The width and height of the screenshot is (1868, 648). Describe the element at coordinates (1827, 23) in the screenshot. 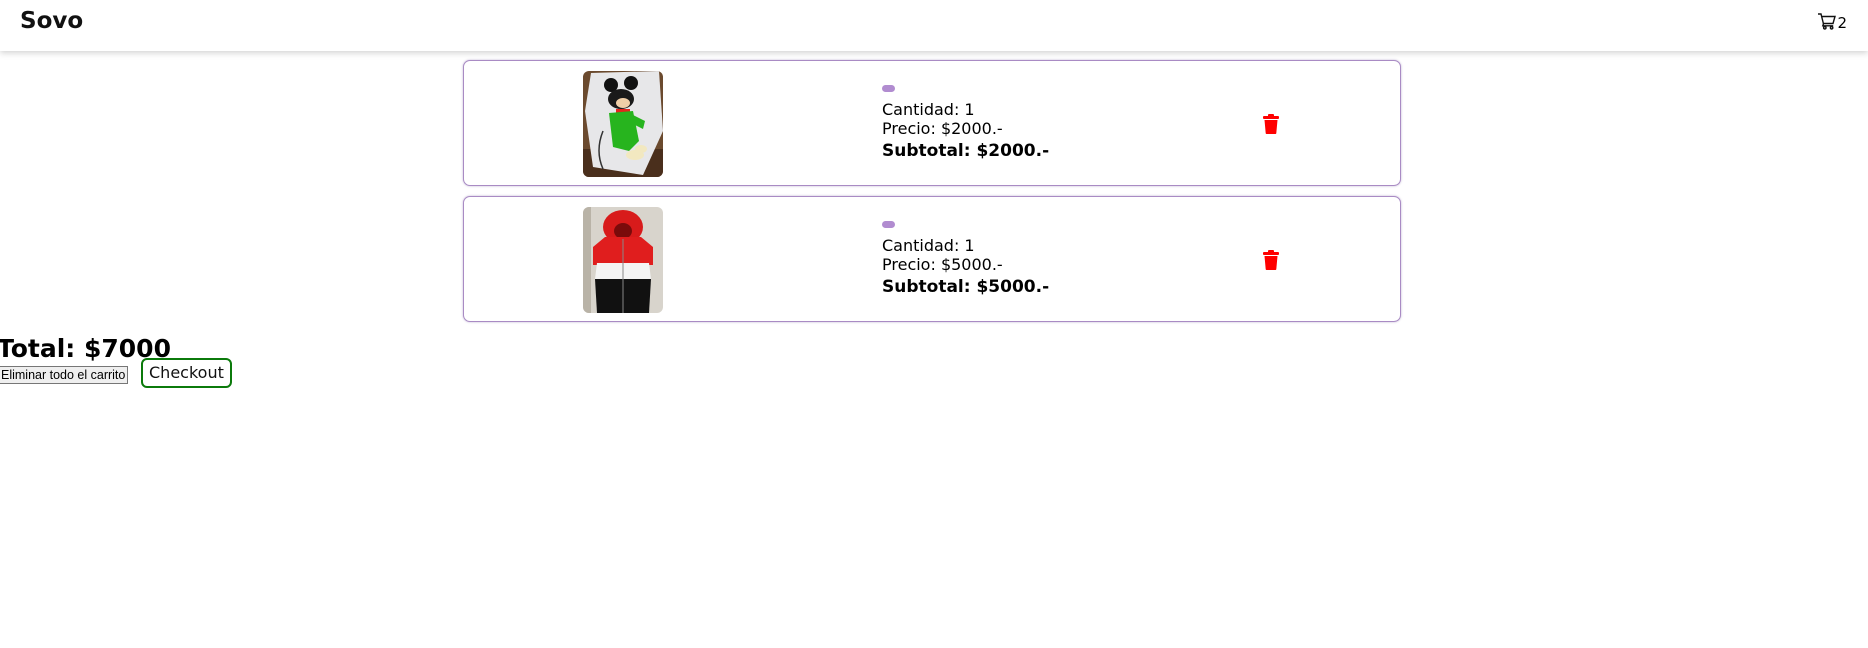

I see `cart-icon` at that location.